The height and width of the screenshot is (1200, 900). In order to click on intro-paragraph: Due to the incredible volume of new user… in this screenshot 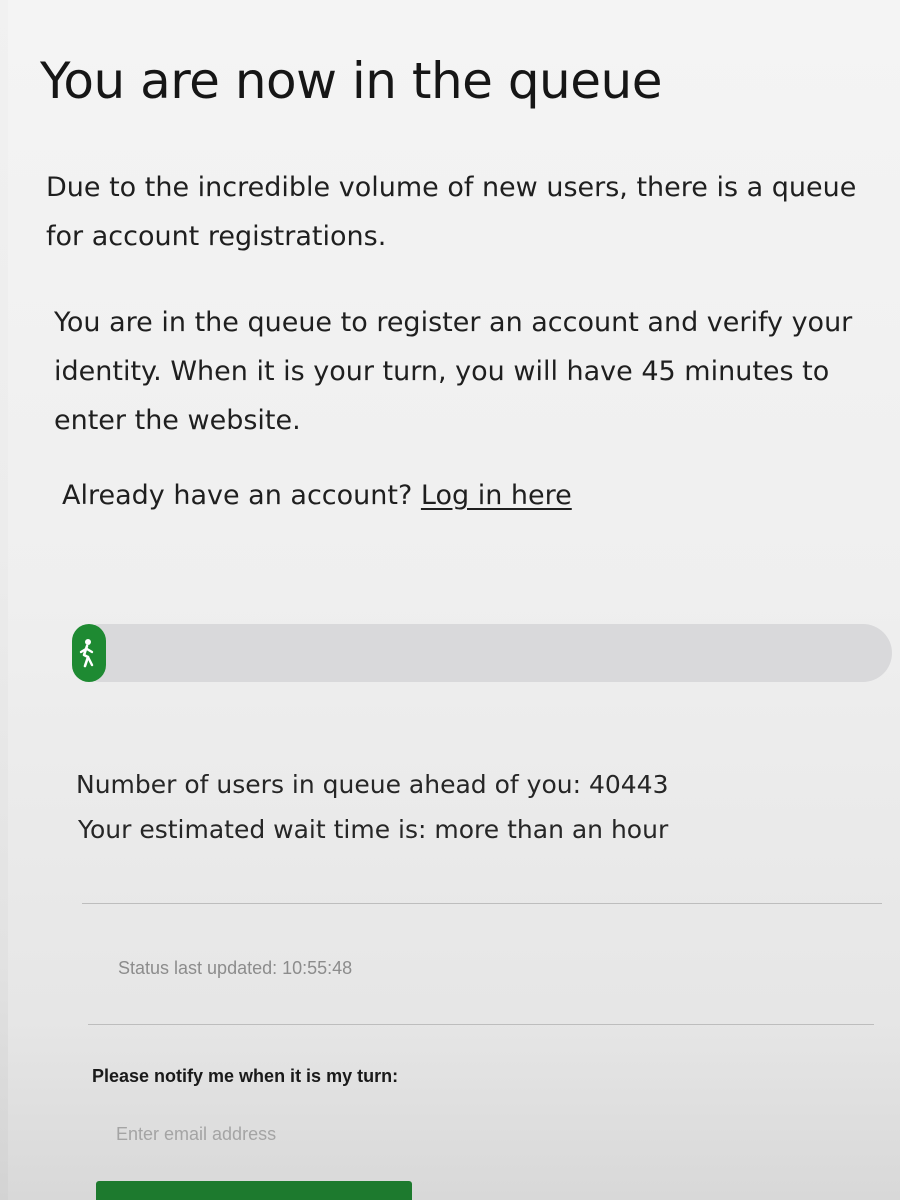, I will do `click(451, 212)`.